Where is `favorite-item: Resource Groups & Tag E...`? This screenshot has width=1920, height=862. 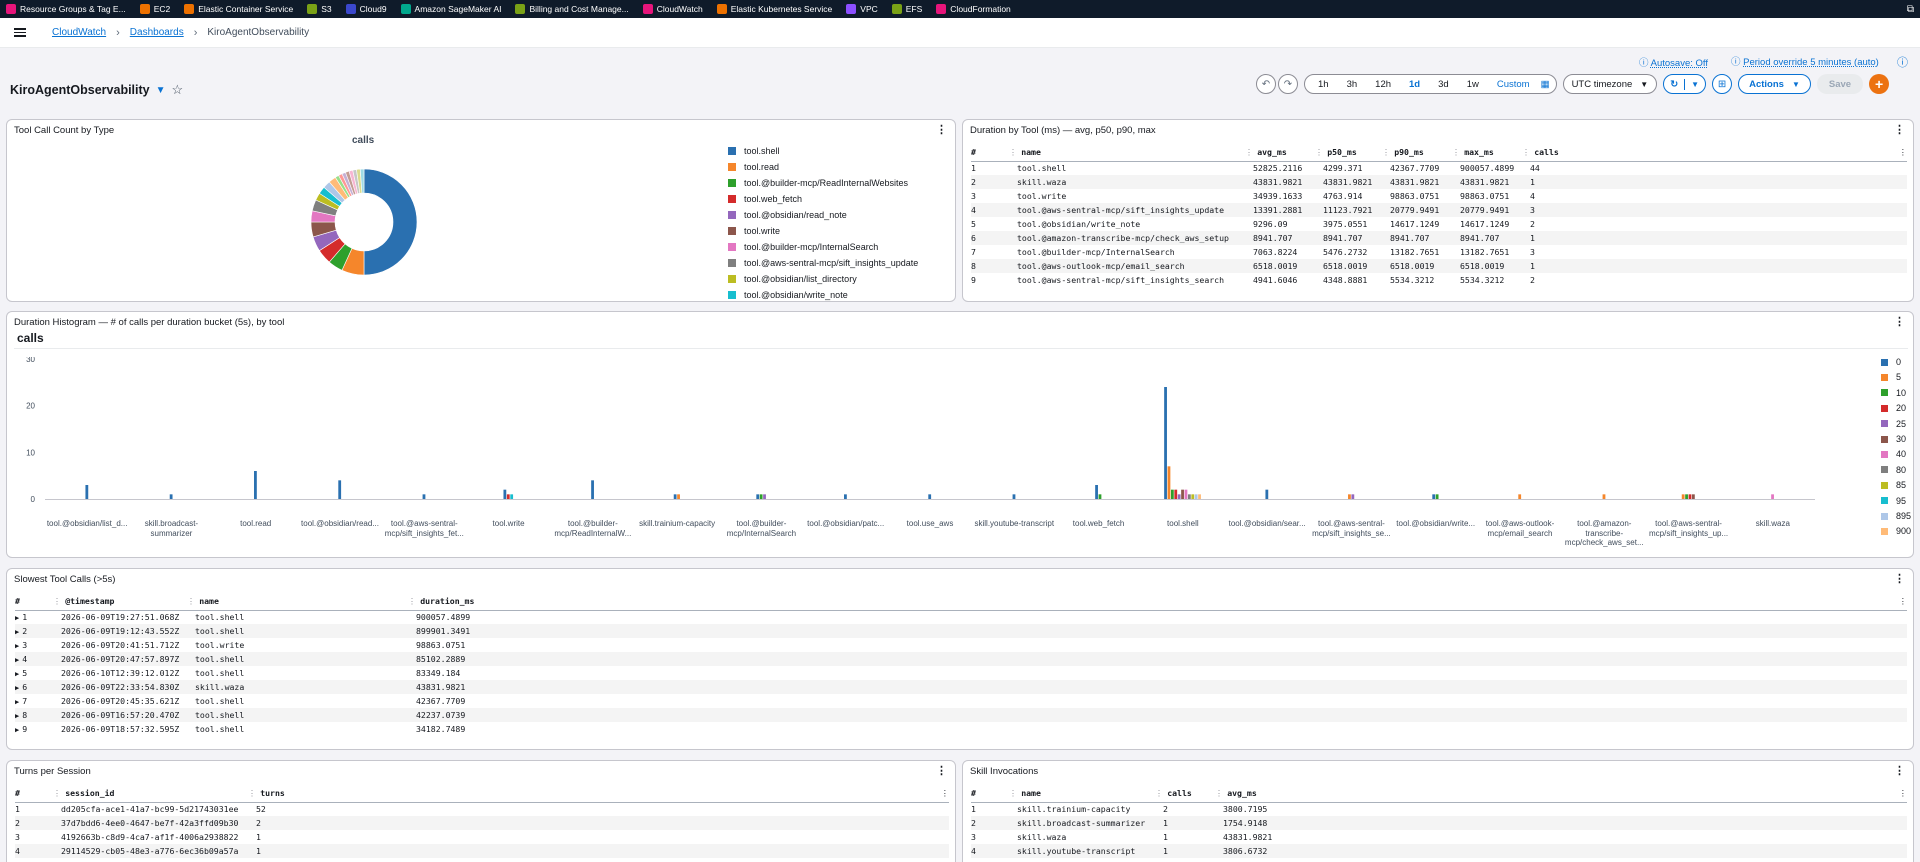
favorite-item: Resource Groups & Tag E... is located at coordinates (66, 9).